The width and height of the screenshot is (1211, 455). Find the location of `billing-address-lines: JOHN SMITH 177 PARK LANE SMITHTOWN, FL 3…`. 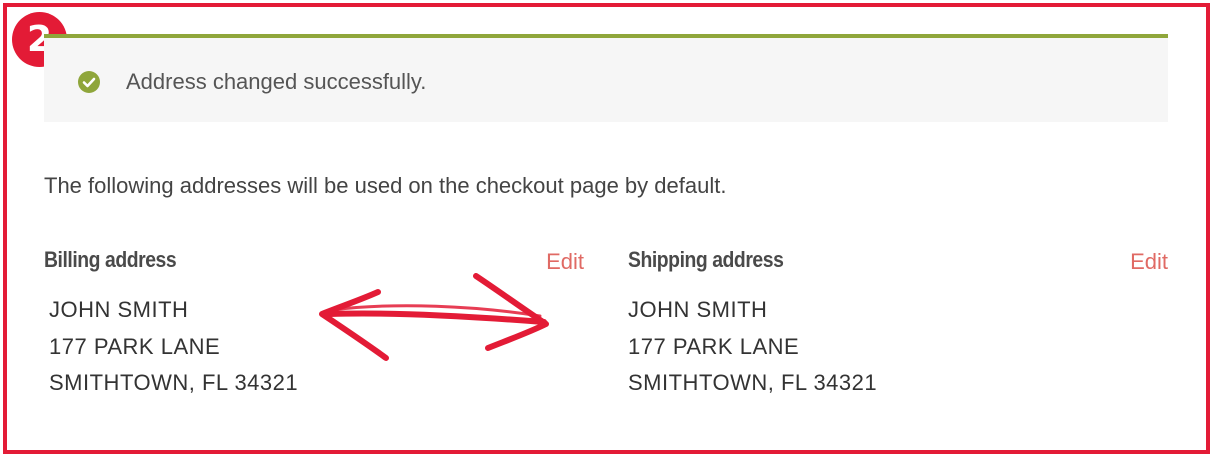

billing-address-lines: JOHN SMITH 177 PARK LANE SMITHTOWN, FL 3… is located at coordinates (173, 347).